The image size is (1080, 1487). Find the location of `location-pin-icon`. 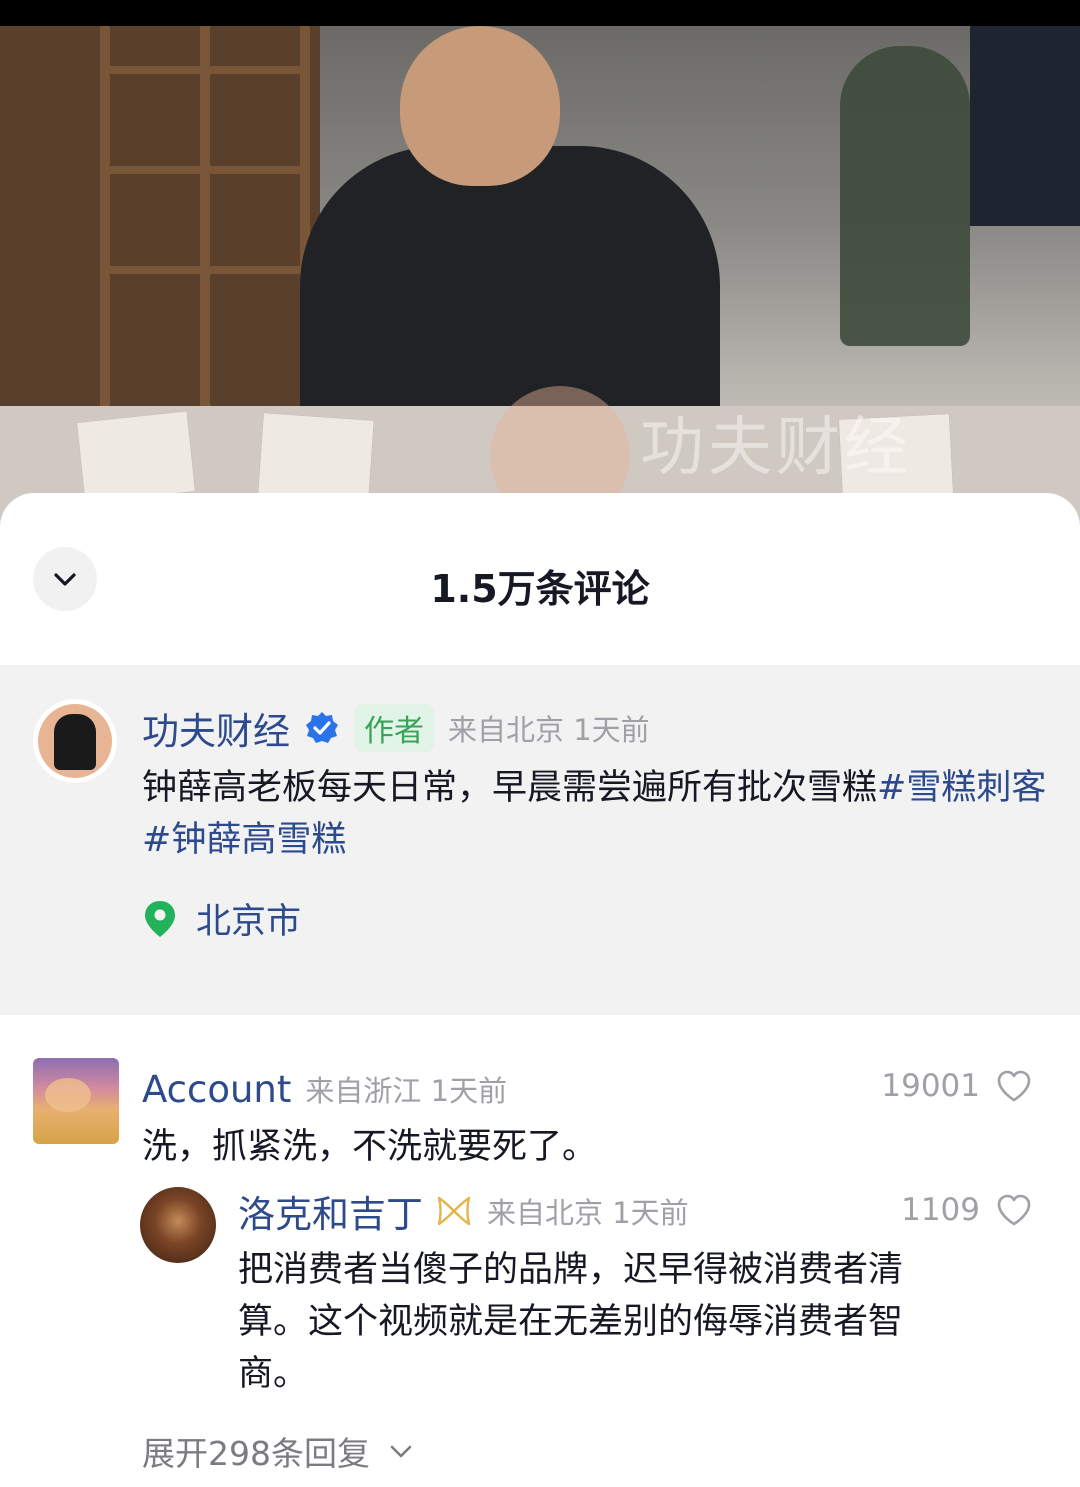

location-pin-icon is located at coordinates (160, 918).